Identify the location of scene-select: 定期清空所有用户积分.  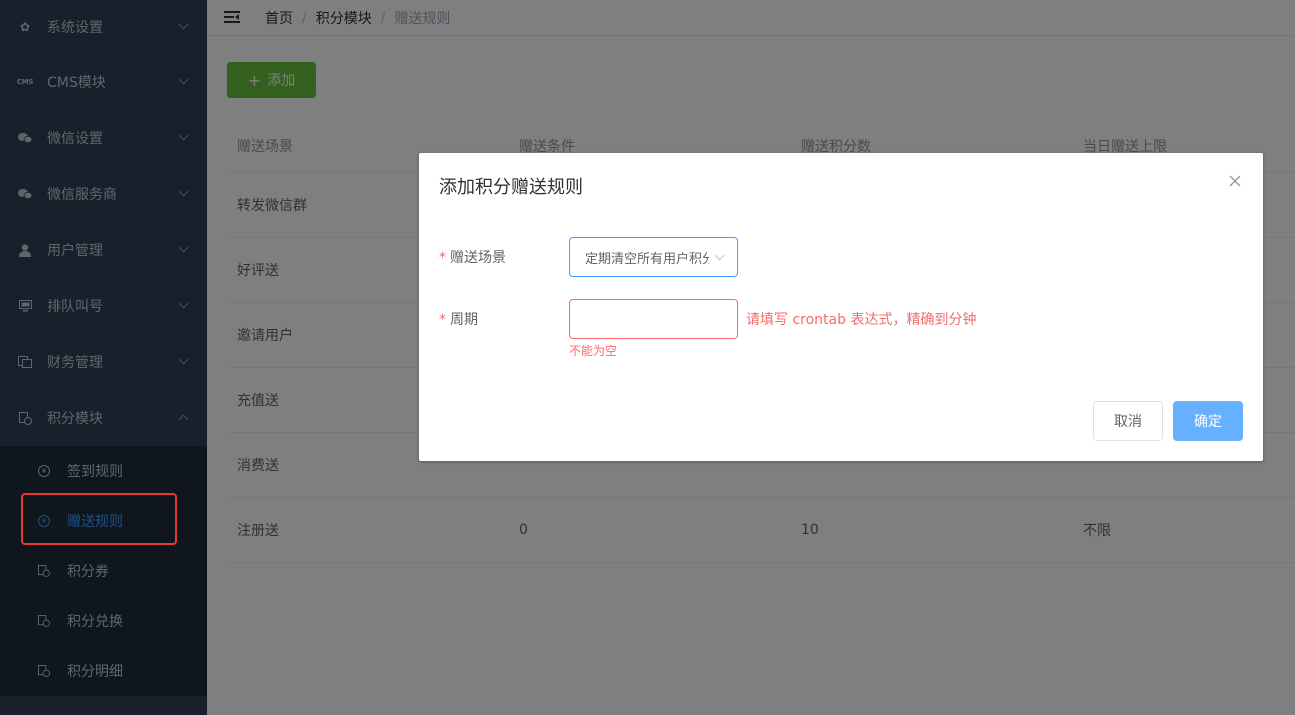
(653, 257).